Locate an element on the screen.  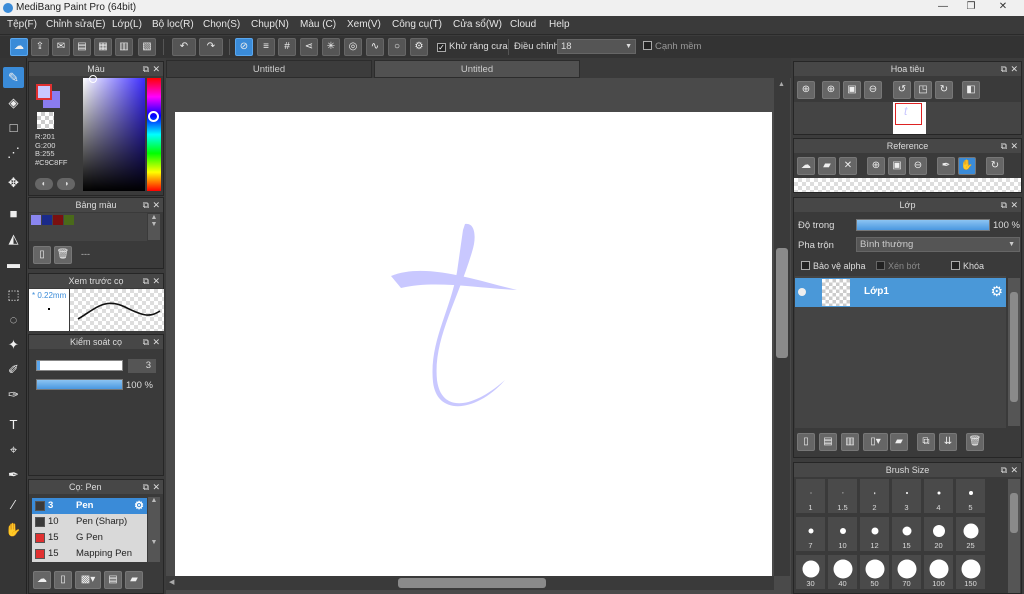
actual-size-icon: ◳ is located at coordinates (923, 90).